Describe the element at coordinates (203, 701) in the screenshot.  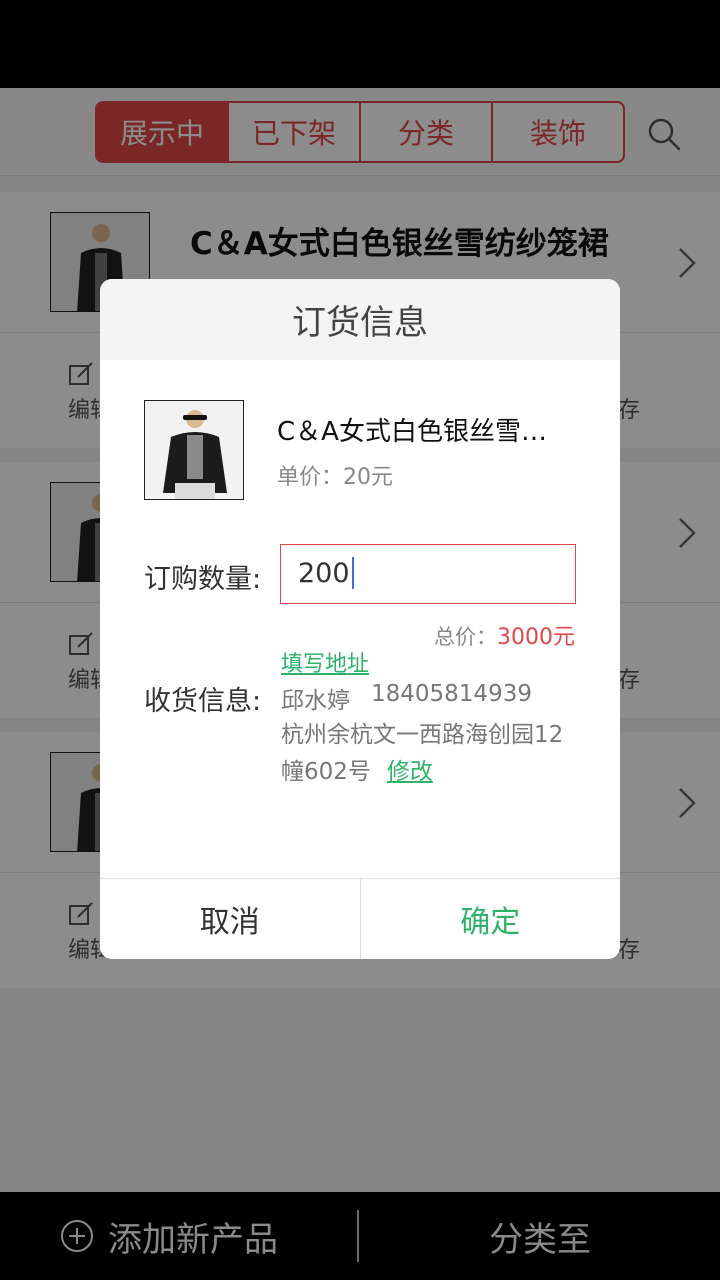
I see `shipping-label: 收货信息:` at that location.